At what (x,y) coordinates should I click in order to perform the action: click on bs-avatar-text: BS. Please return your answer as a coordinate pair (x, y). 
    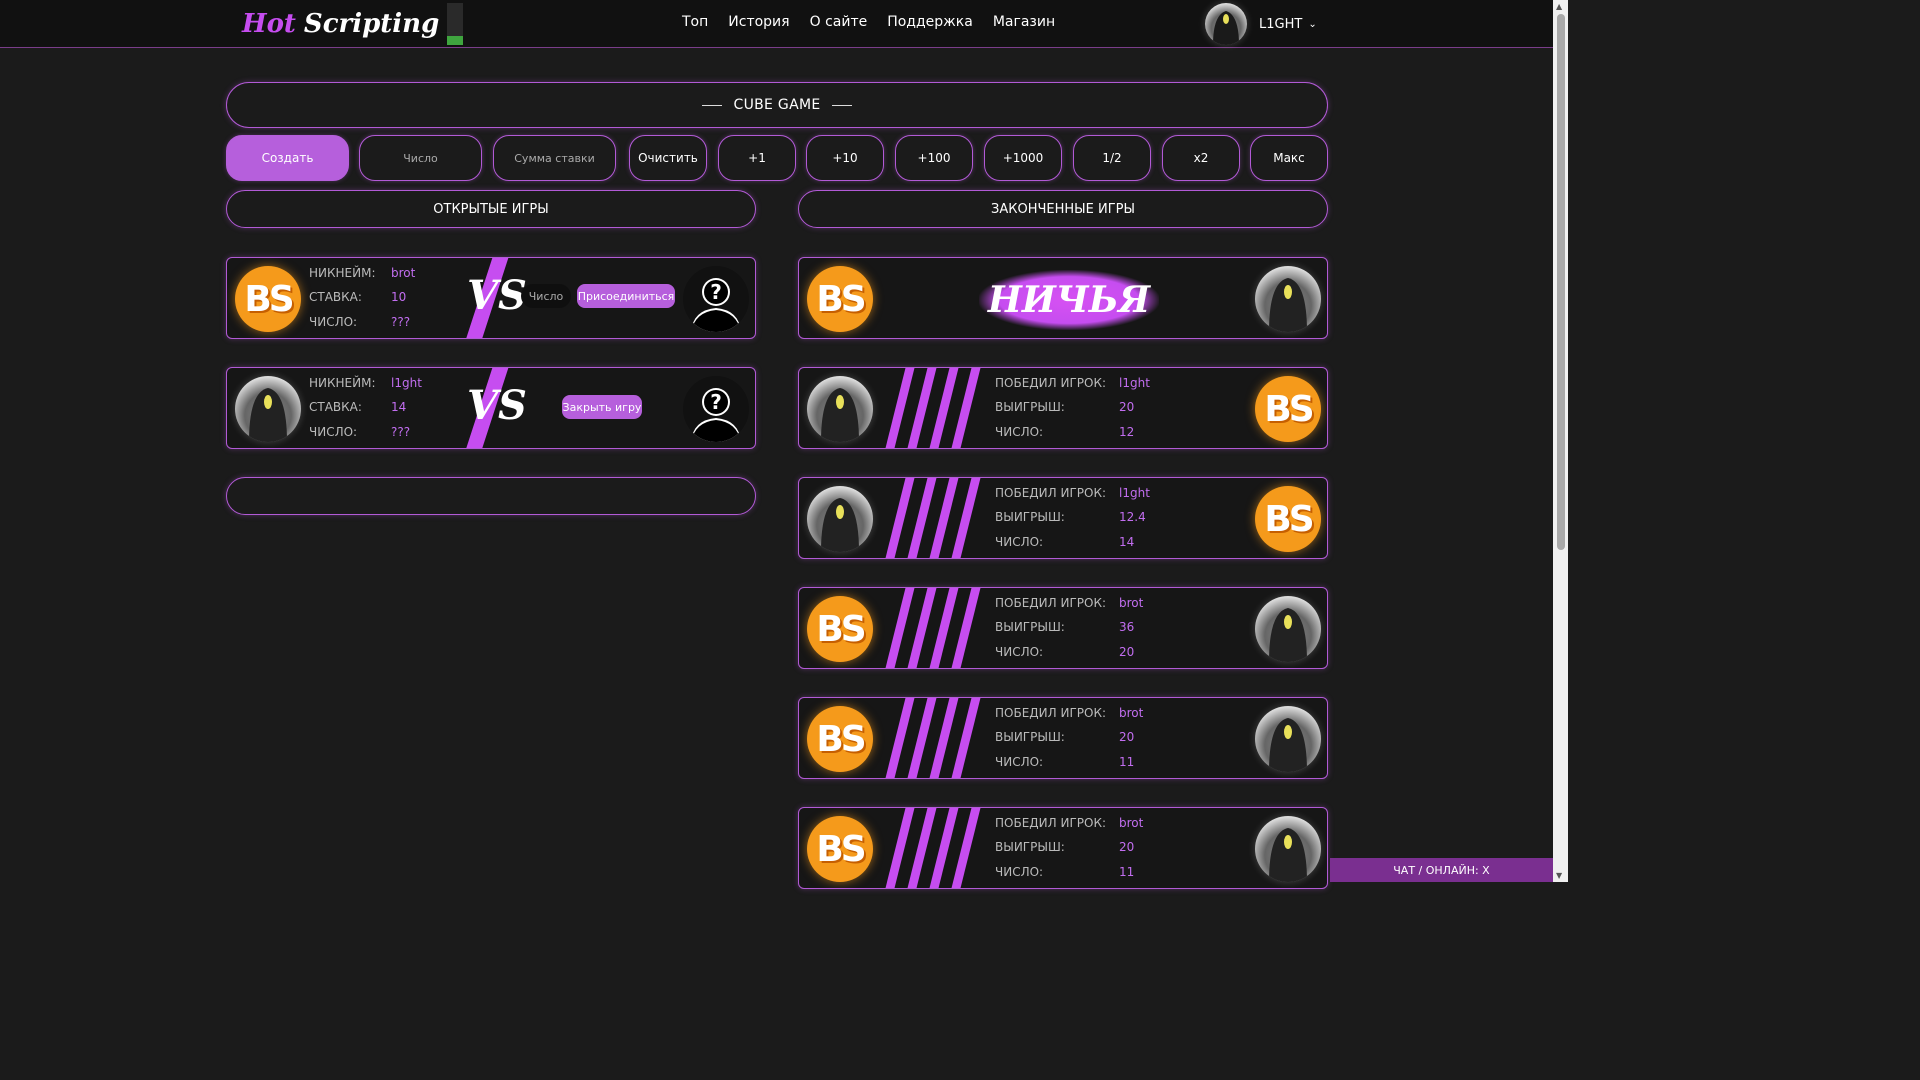
    Looking at the image, I should click on (269, 299).